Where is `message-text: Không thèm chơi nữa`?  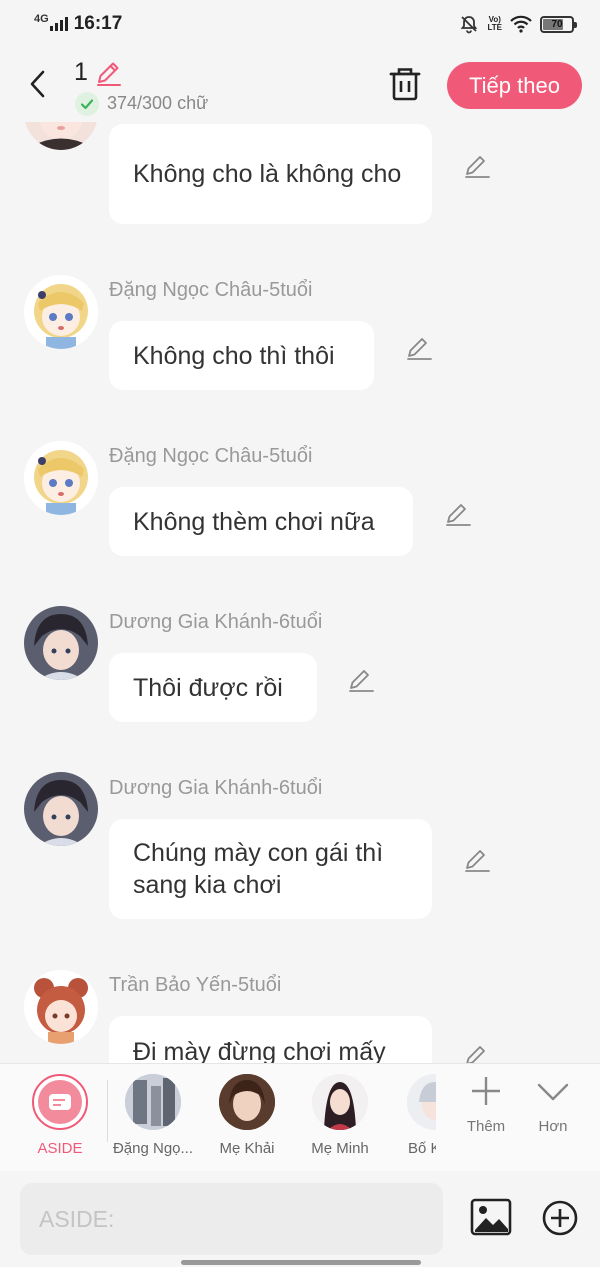 message-text: Không thèm chơi nữa is located at coordinates (254, 521).